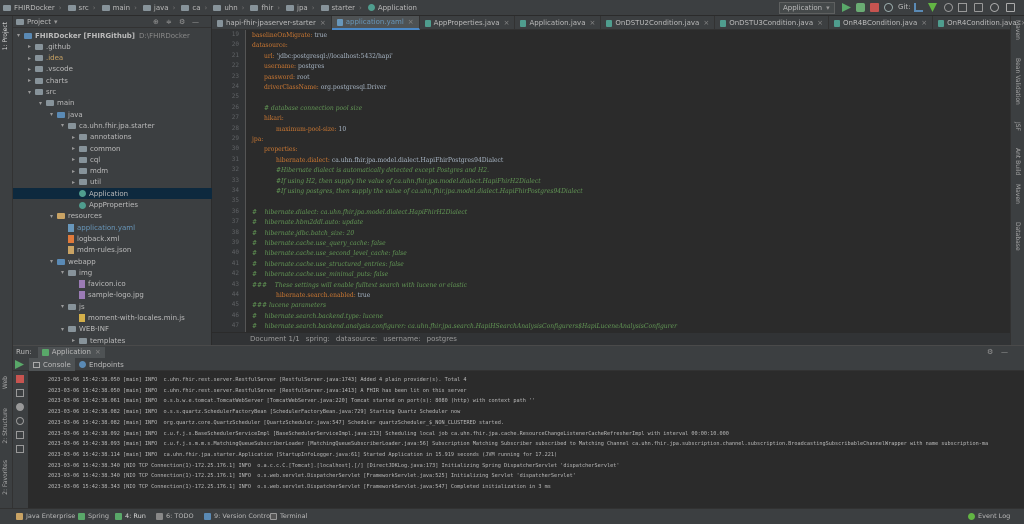 This screenshot has width=1024, height=524. What do you see at coordinates (5, 426) in the screenshot?
I see `structure-tool-tab: 2: Structure` at bounding box center [5, 426].